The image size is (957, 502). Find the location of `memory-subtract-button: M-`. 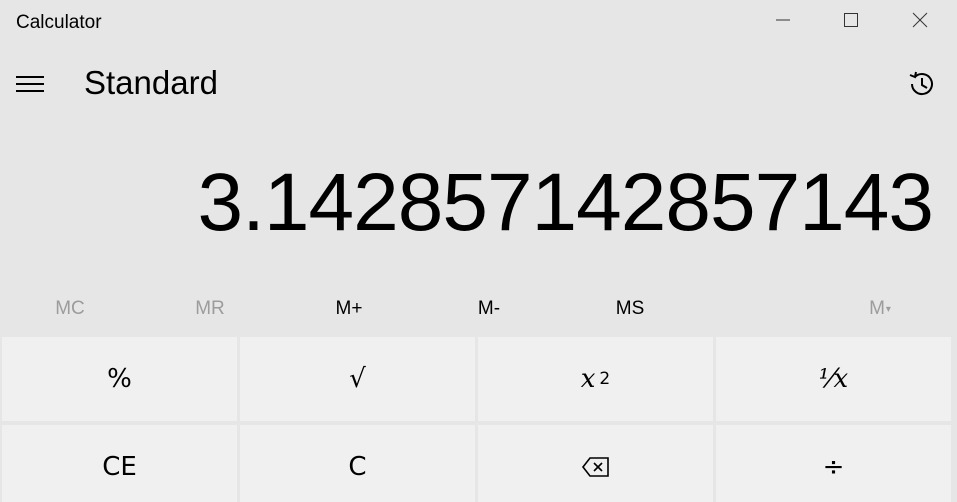

memory-subtract-button: M- is located at coordinates (489, 309).